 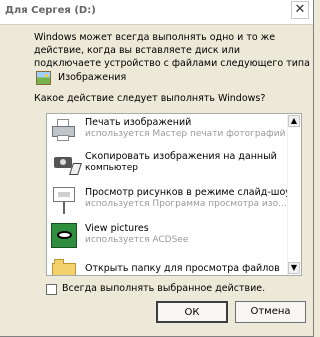 I want to click on action-view-pictures: View pictures используется ACDSee, so click(x=169, y=237).